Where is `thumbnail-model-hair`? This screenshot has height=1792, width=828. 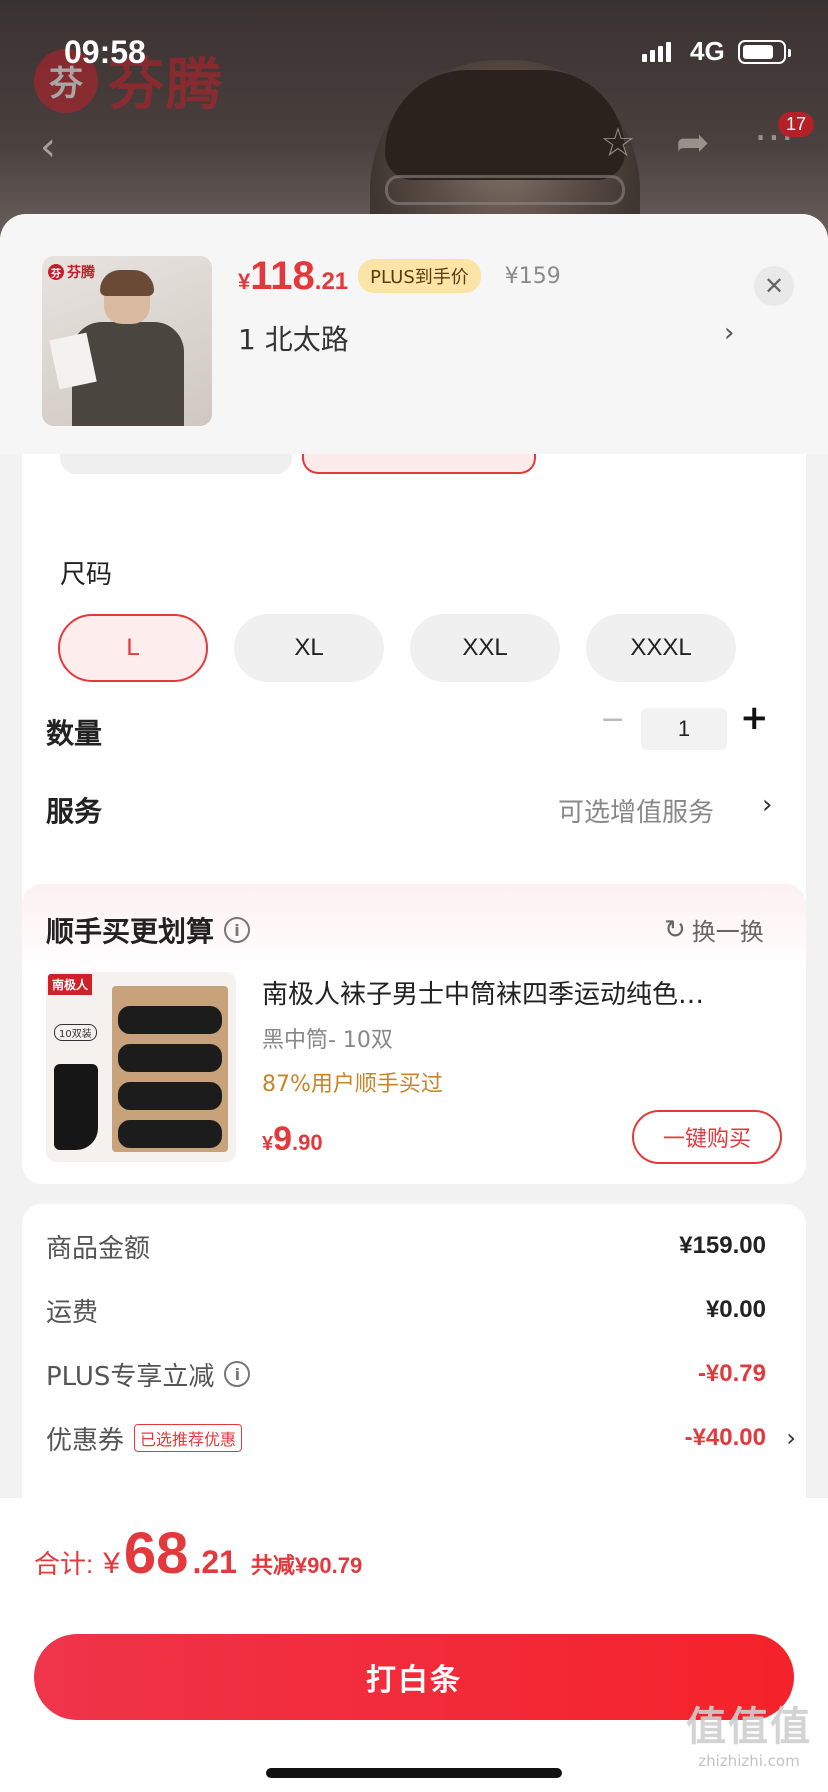
thumbnail-model-hair is located at coordinates (127, 283).